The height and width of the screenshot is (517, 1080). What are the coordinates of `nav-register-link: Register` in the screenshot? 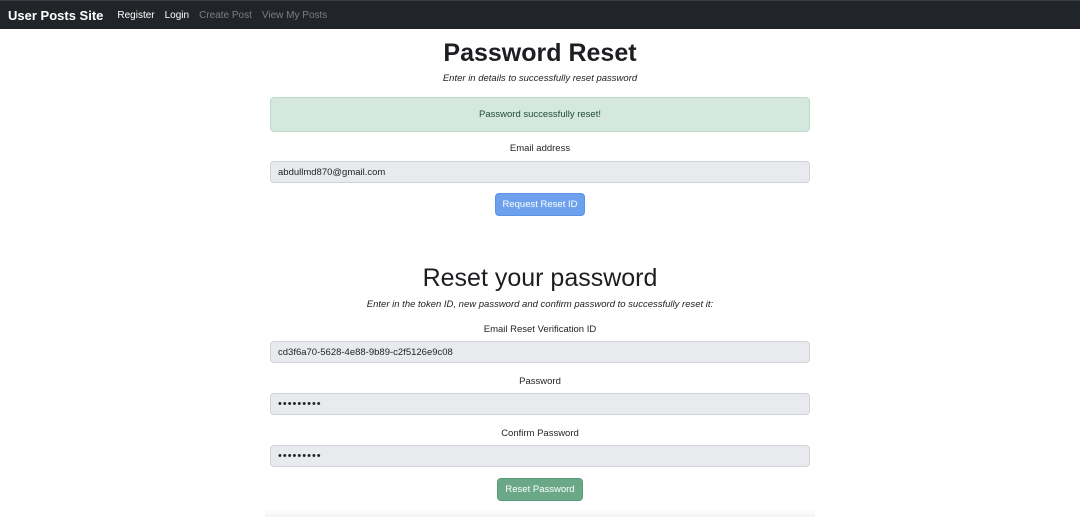 It's located at (135, 15).